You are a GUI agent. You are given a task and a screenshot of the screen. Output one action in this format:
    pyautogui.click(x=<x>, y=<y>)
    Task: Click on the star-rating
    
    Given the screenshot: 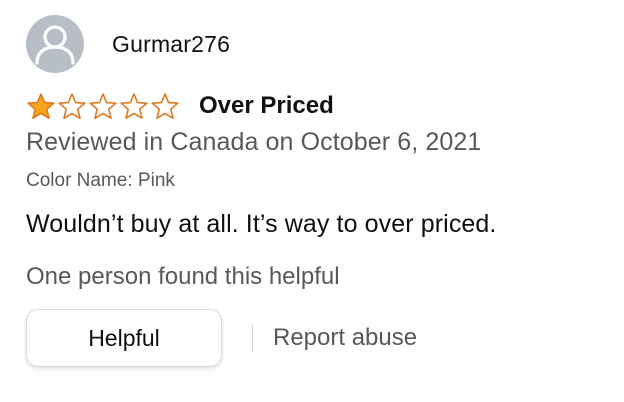 What is the action you would take?
    pyautogui.click(x=103, y=106)
    